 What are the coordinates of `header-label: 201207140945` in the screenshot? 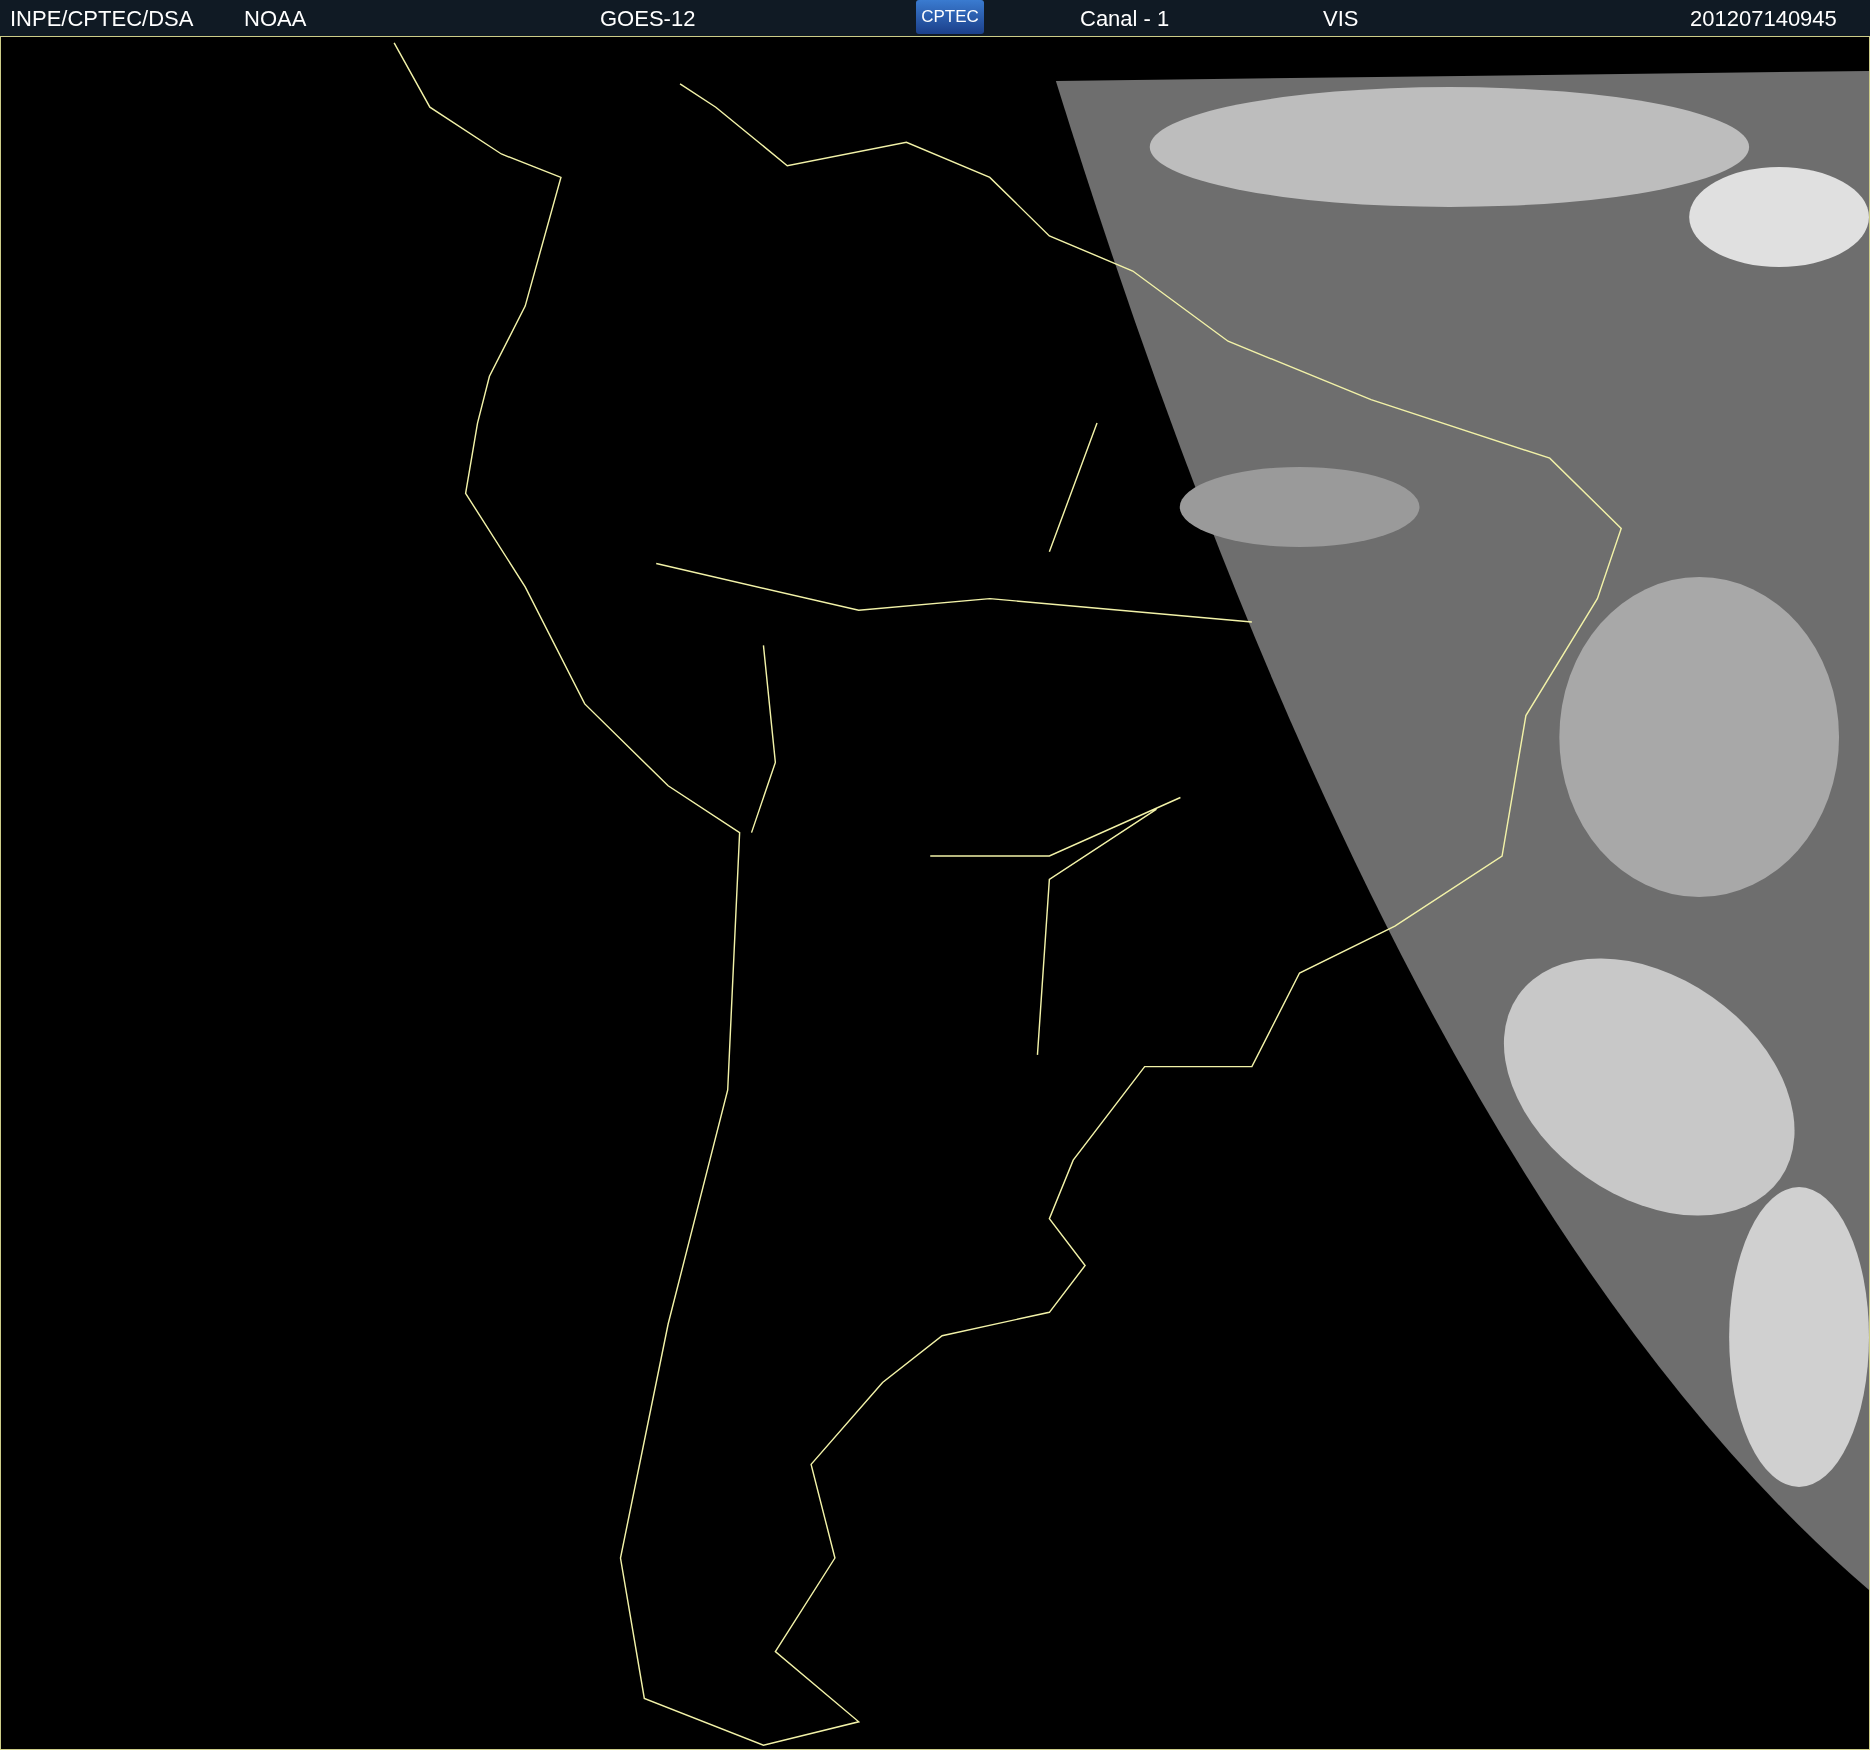 It's located at (1763, 19).